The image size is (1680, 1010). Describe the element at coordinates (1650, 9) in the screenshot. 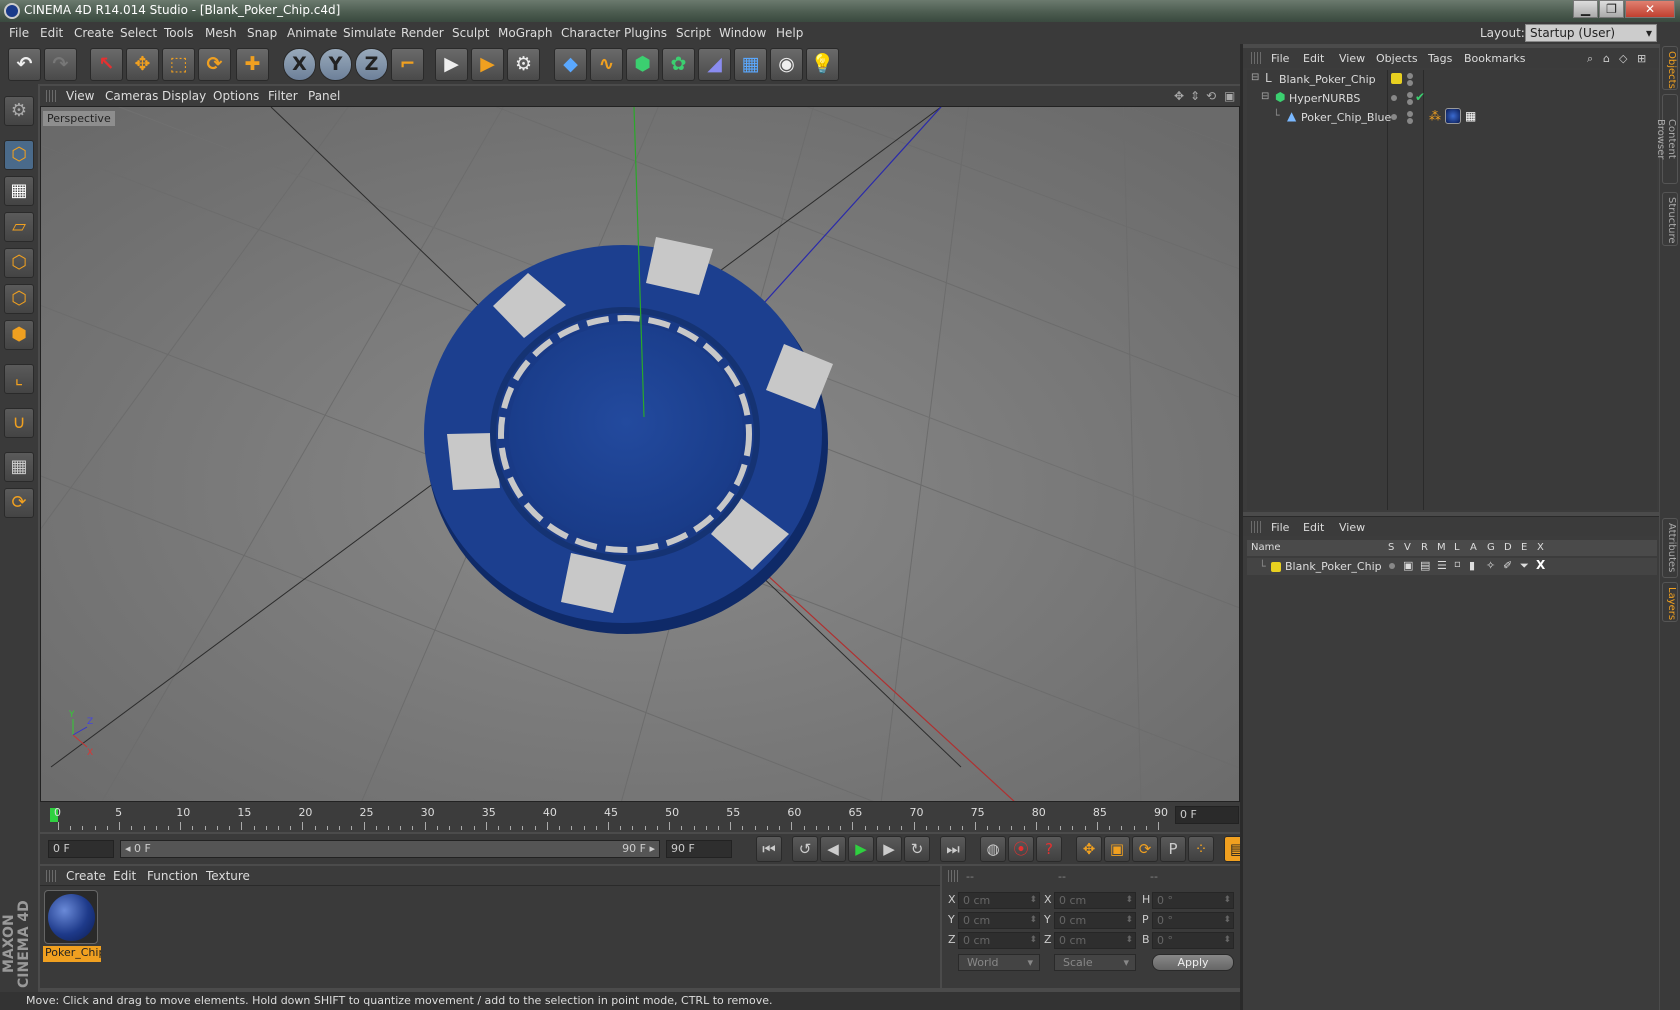

I see `close-button: ✕` at that location.